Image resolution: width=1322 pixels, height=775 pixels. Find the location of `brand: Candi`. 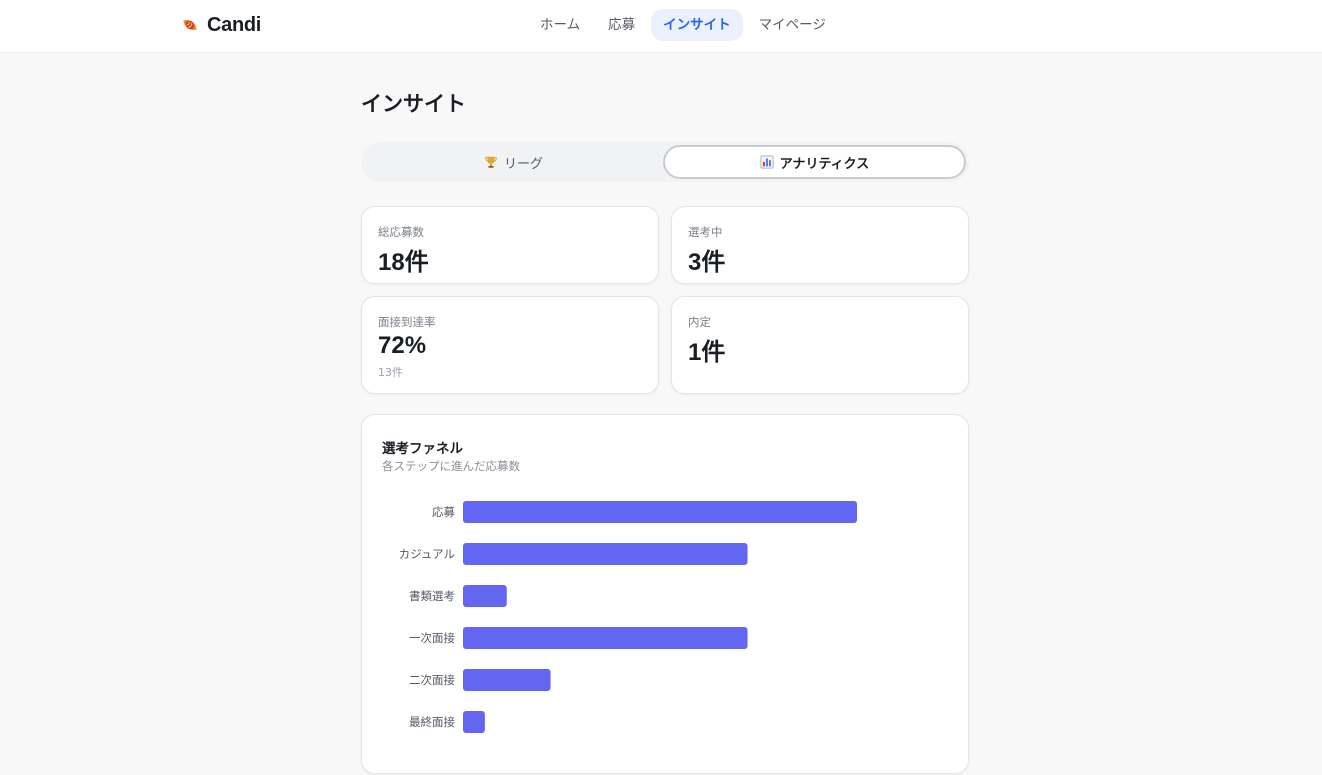

brand: Candi is located at coordinates (220, 25).